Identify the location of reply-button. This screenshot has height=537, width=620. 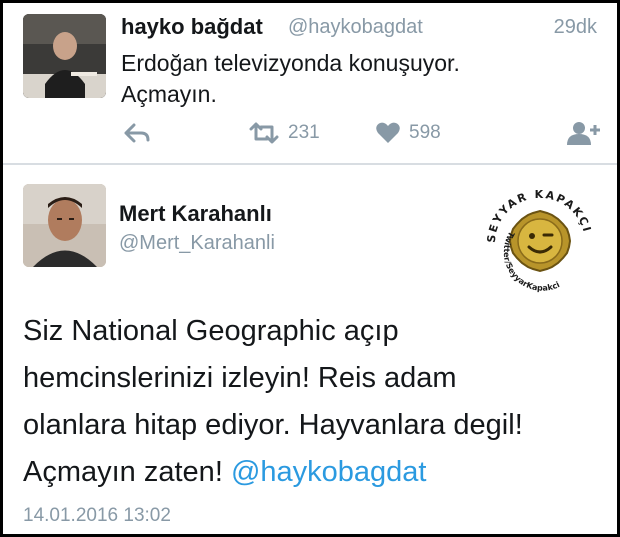
(137, 133).